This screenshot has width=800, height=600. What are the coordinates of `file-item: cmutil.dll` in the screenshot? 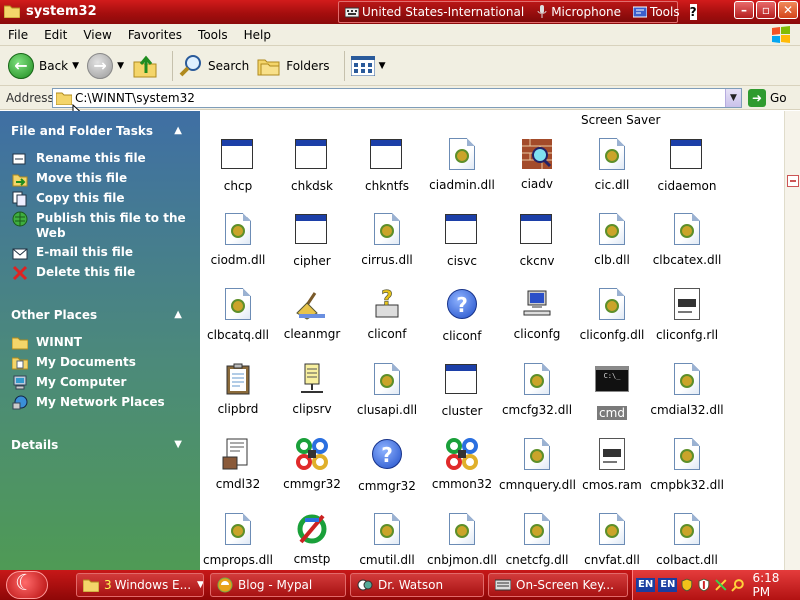 It's located at (387, 539).